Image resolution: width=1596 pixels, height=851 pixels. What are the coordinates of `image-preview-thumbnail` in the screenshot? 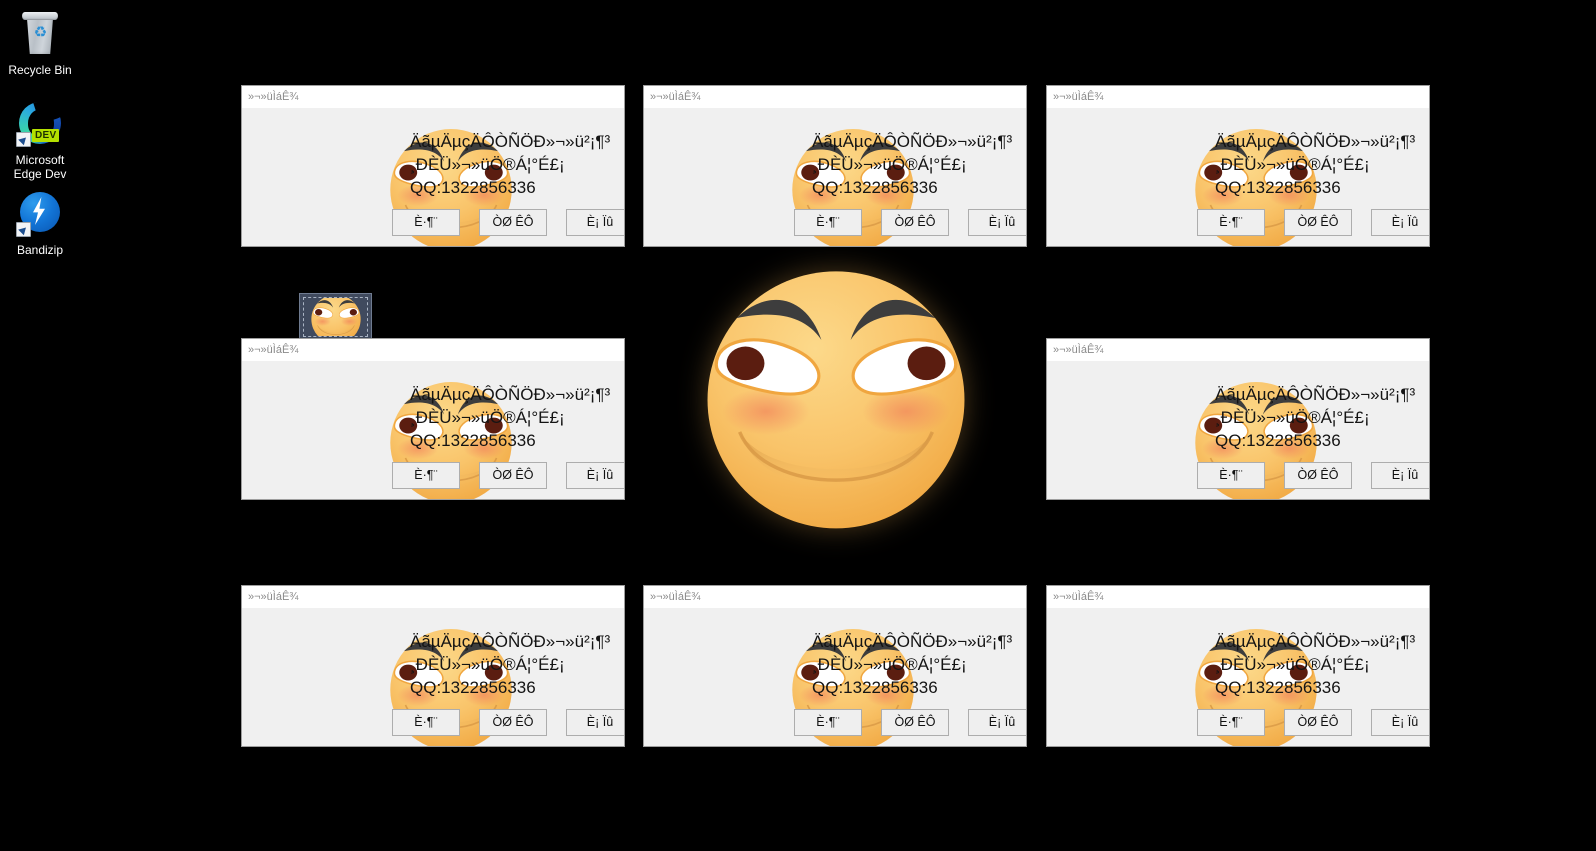 It's located at (335, 317).